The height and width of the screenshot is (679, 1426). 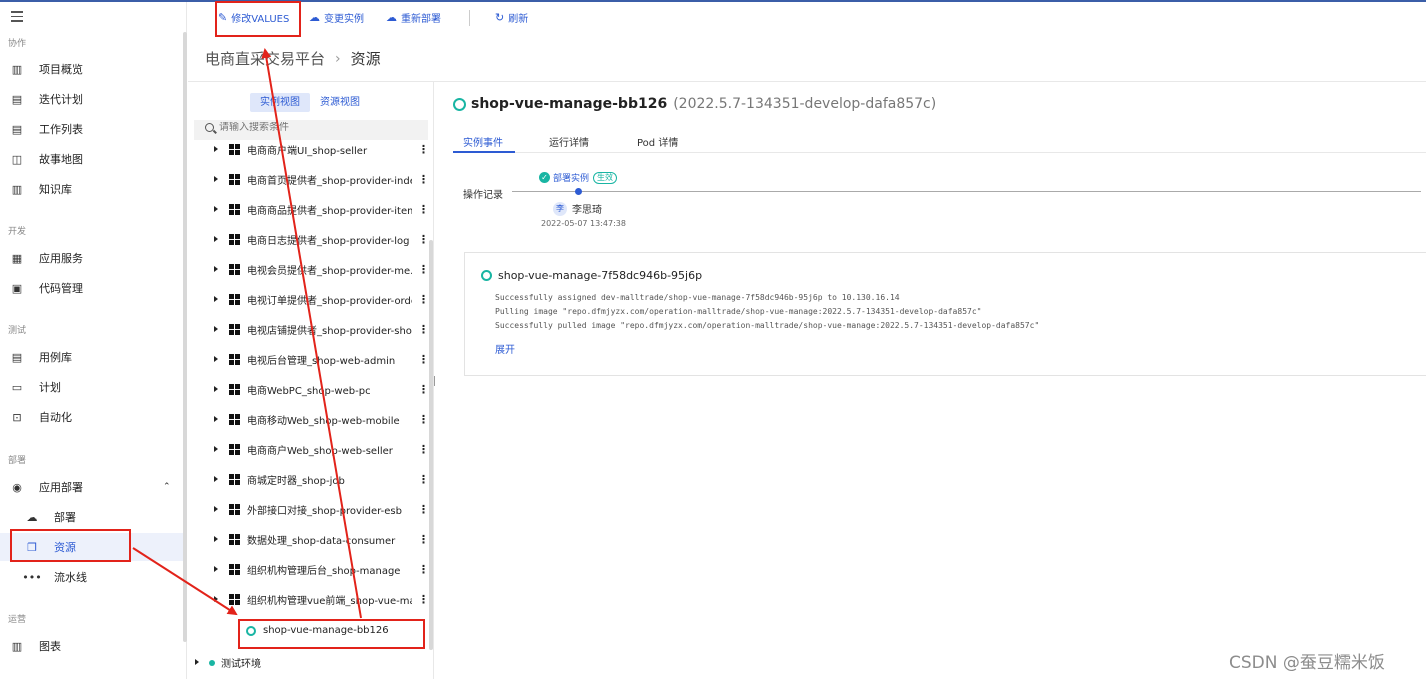 I want to click on tree-app-node: 电视后台管理_shop-web-admin ⋮, so click(x=308, y=360).